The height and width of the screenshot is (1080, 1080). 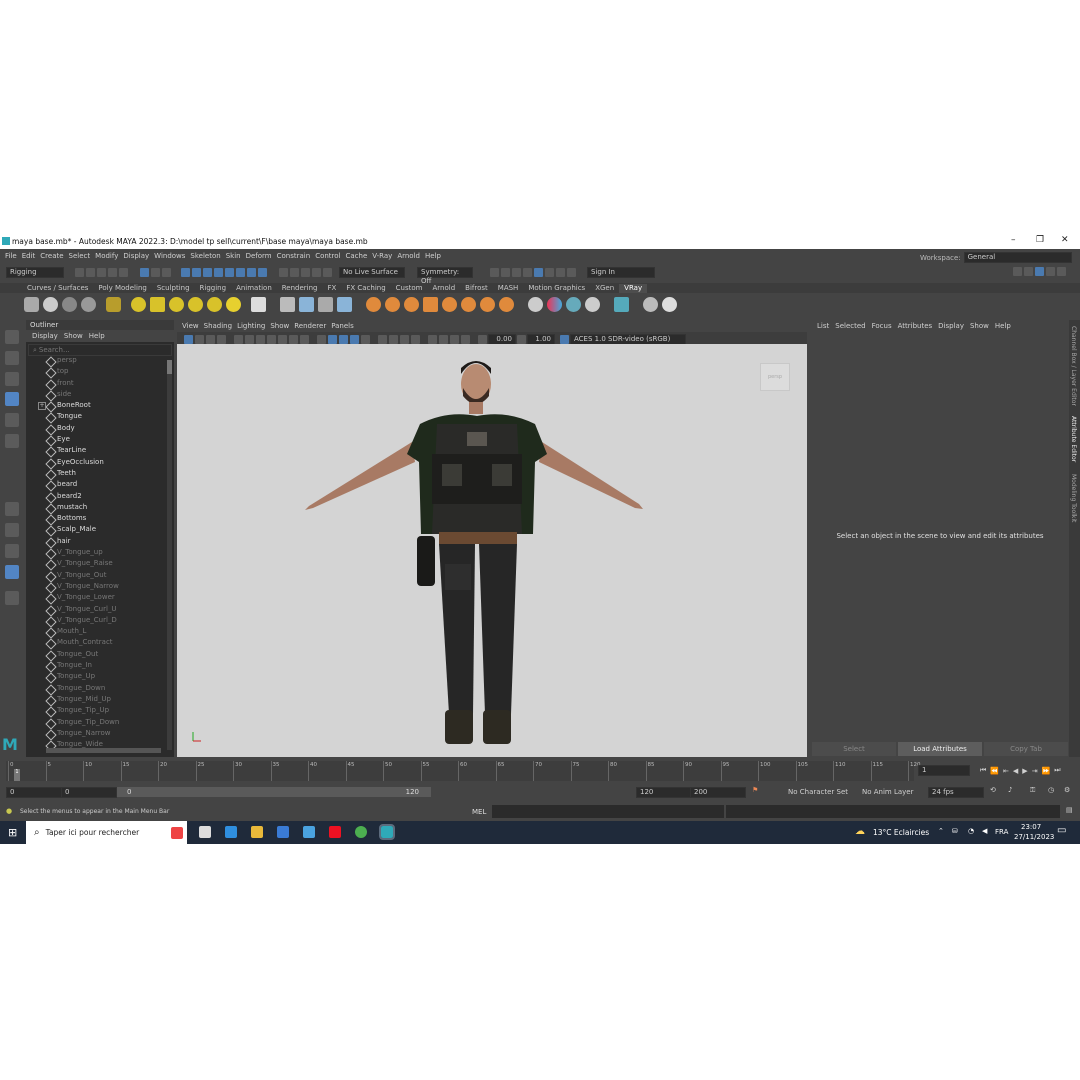 What do you see at coordinates (96, 632) in the screenshot?
I see `outliner-item: Mouth_L` at bounding box center [96, 632].